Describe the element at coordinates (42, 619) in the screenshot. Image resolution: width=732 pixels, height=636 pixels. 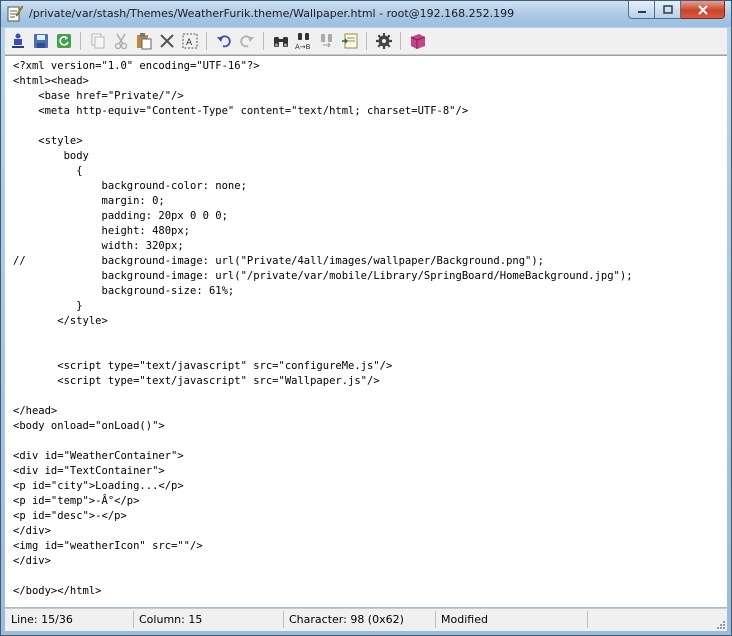
I see `status-line: Line: 15/36` at that location.